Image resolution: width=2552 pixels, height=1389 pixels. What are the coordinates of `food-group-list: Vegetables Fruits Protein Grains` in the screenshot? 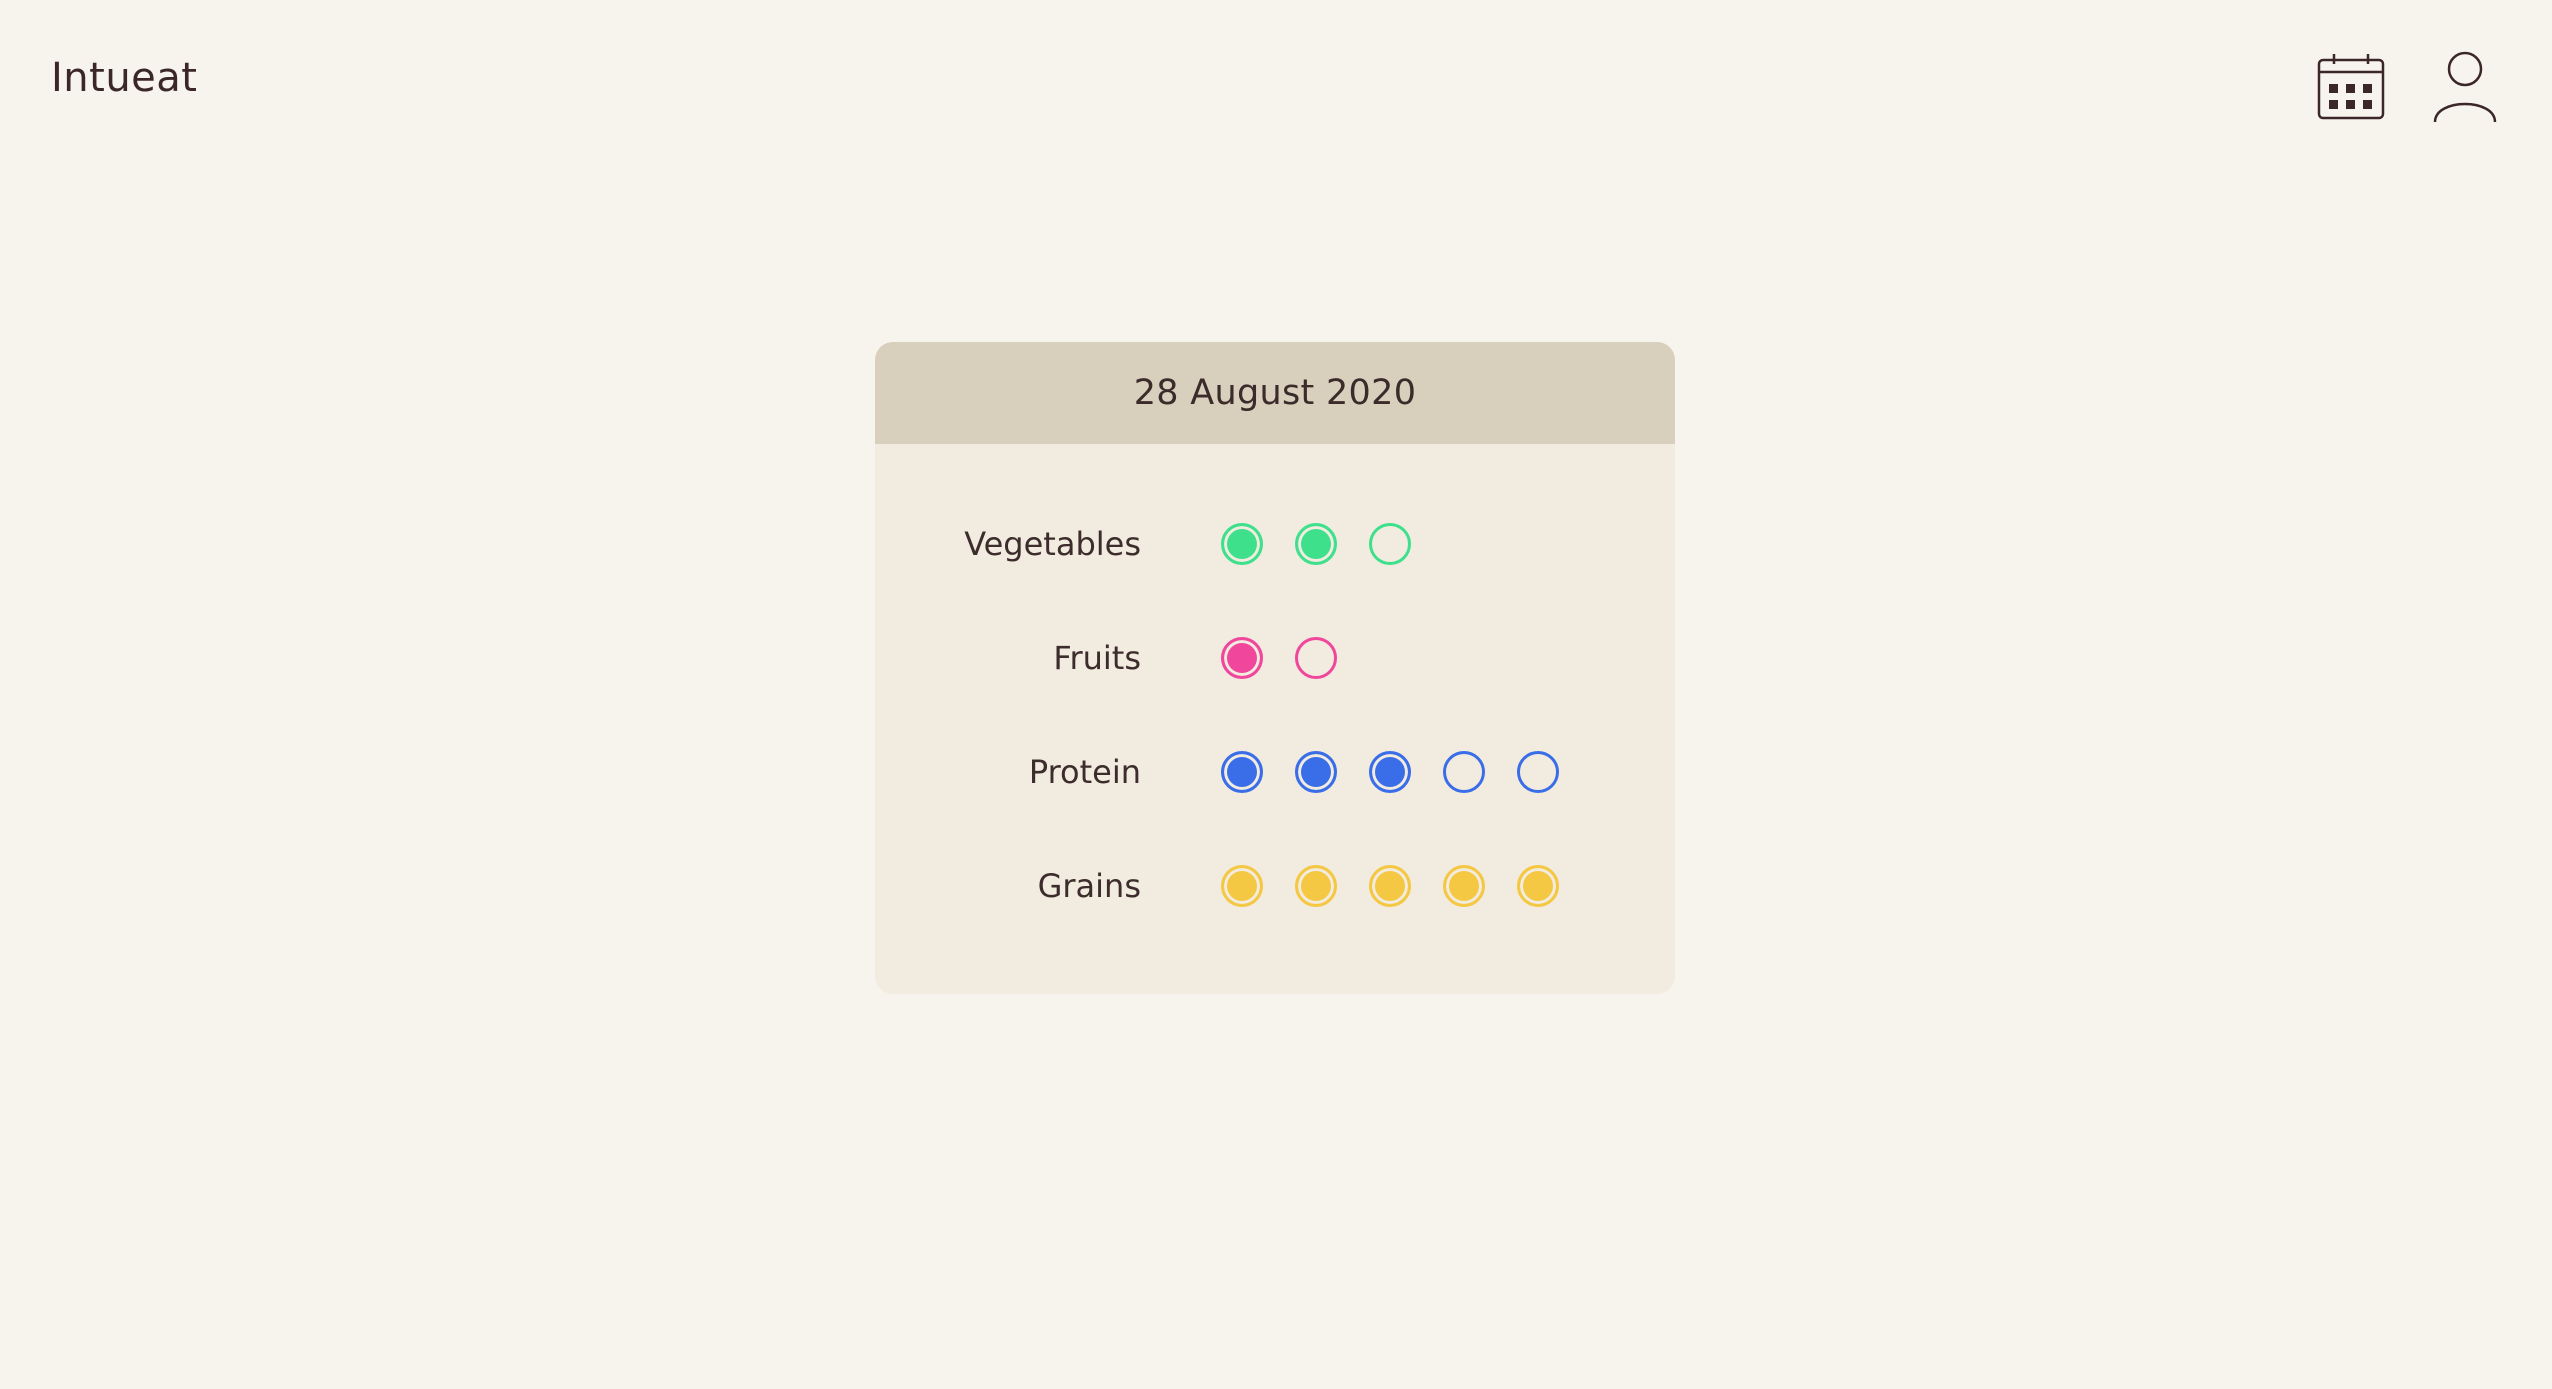 It's located at (1275, 693).